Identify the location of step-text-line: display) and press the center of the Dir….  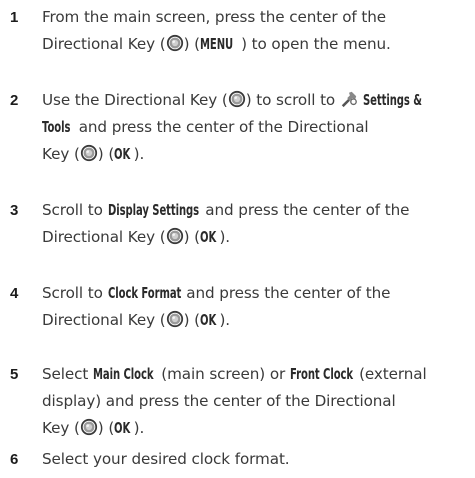
(219, 401).